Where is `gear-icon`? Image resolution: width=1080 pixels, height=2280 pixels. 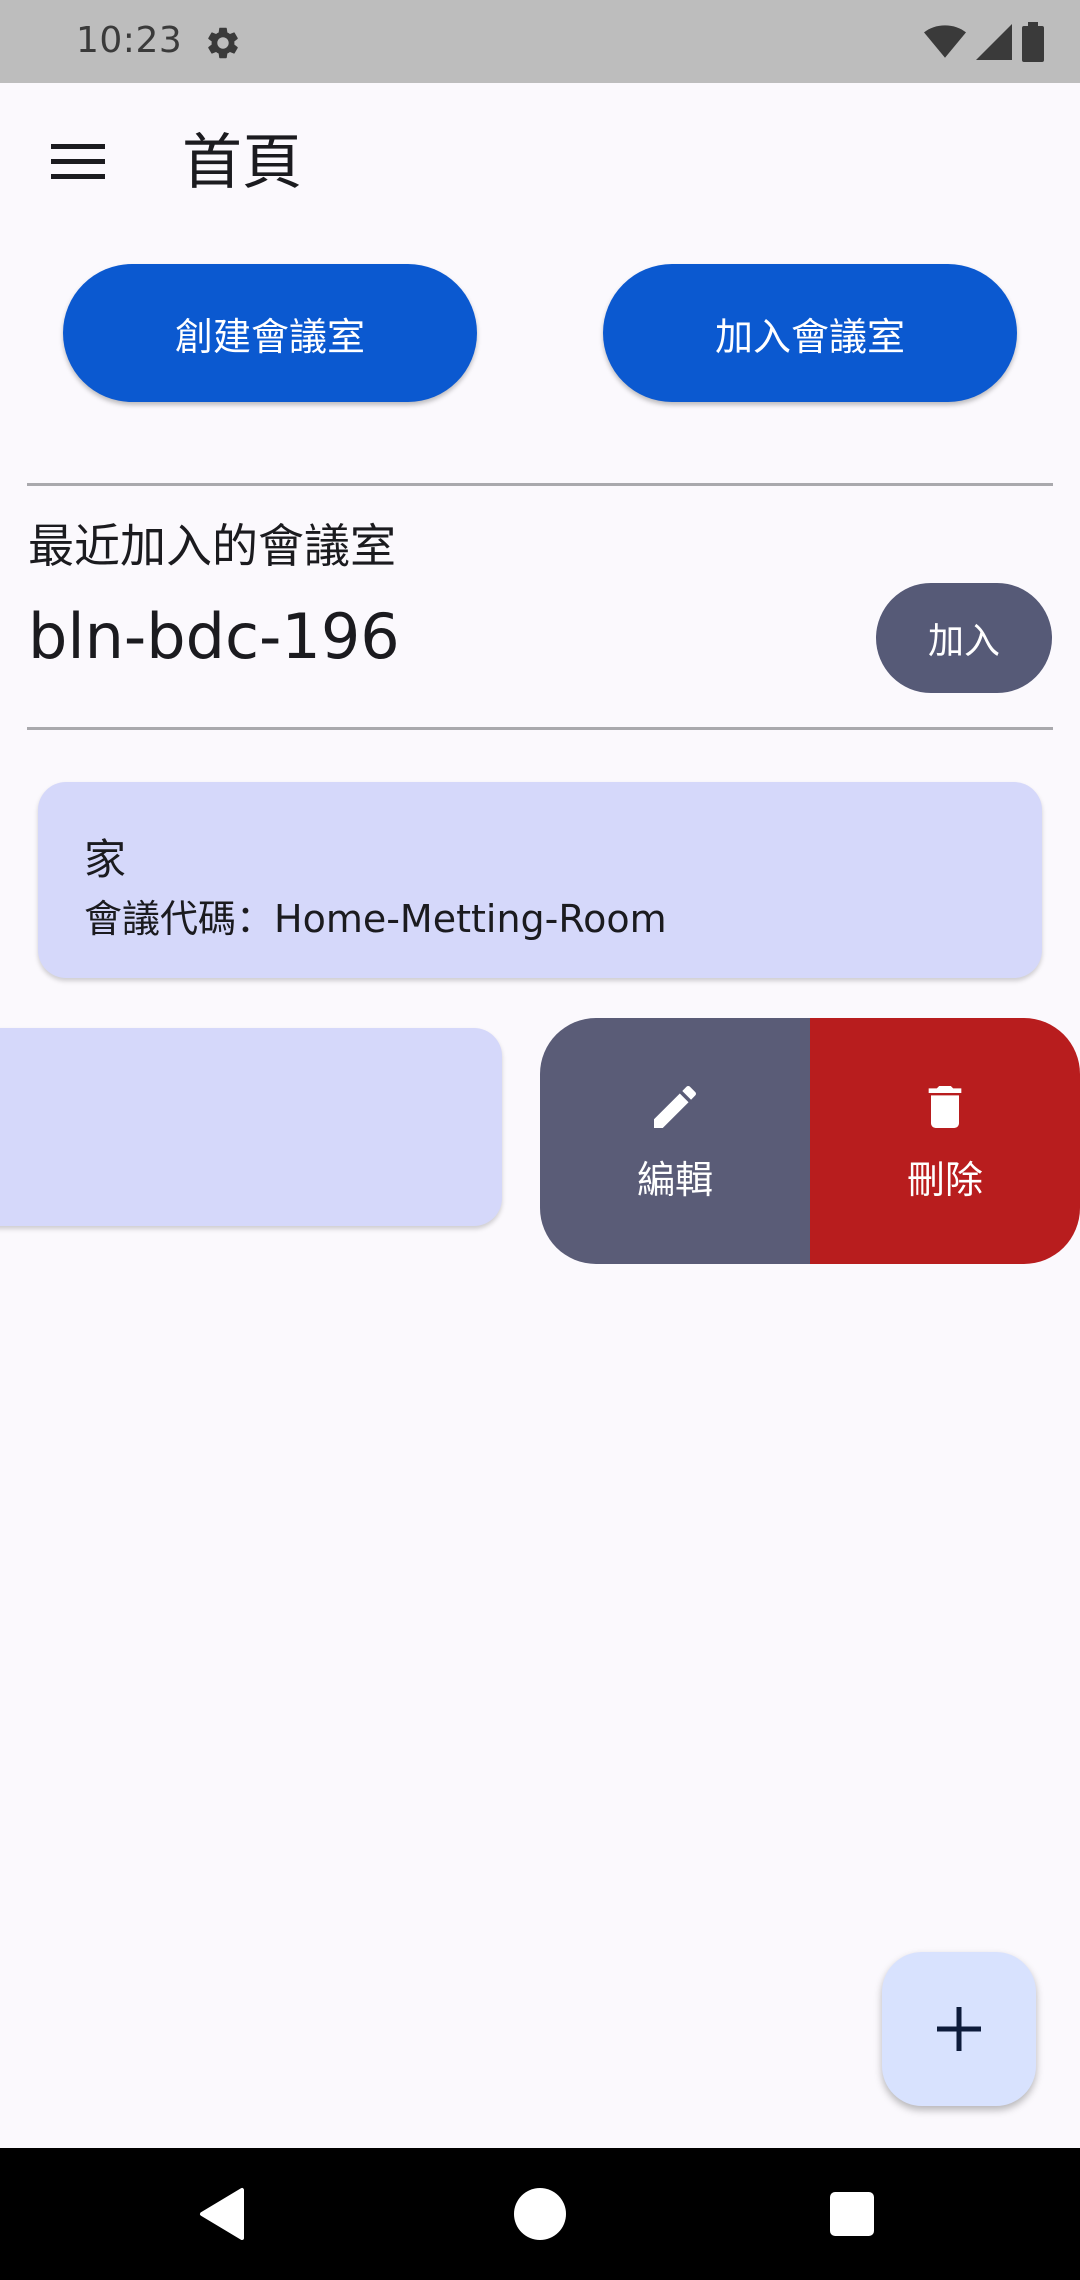
gear-icon is located at coordinates (223, 43).